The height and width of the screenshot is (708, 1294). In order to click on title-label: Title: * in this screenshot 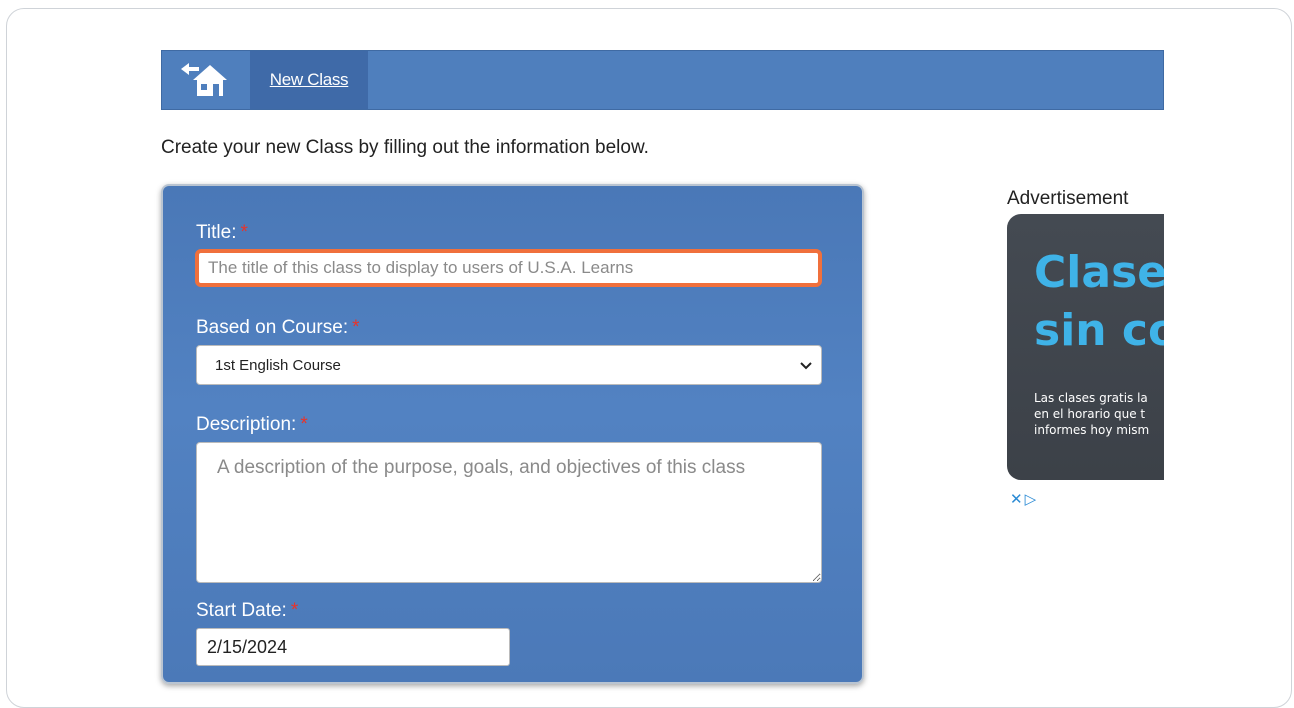, I will do `click(222, 232)`.